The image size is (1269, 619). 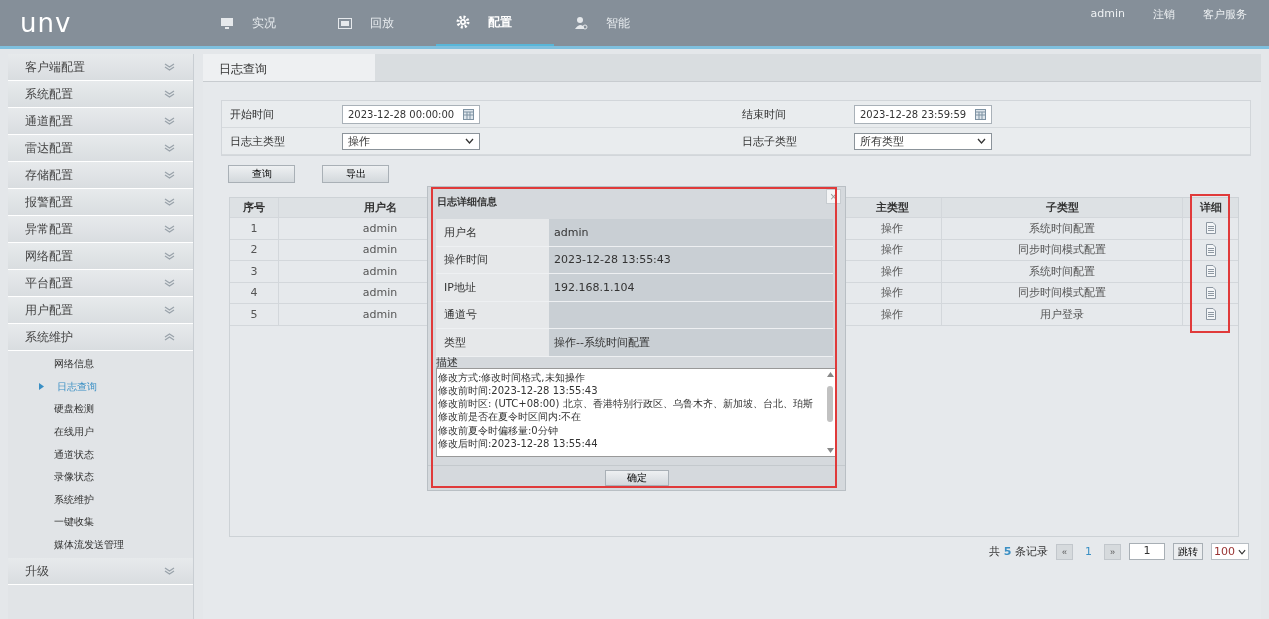 I want to click on sidebar-subitem: 媒体流发送管理, so click(x=100, y=545).